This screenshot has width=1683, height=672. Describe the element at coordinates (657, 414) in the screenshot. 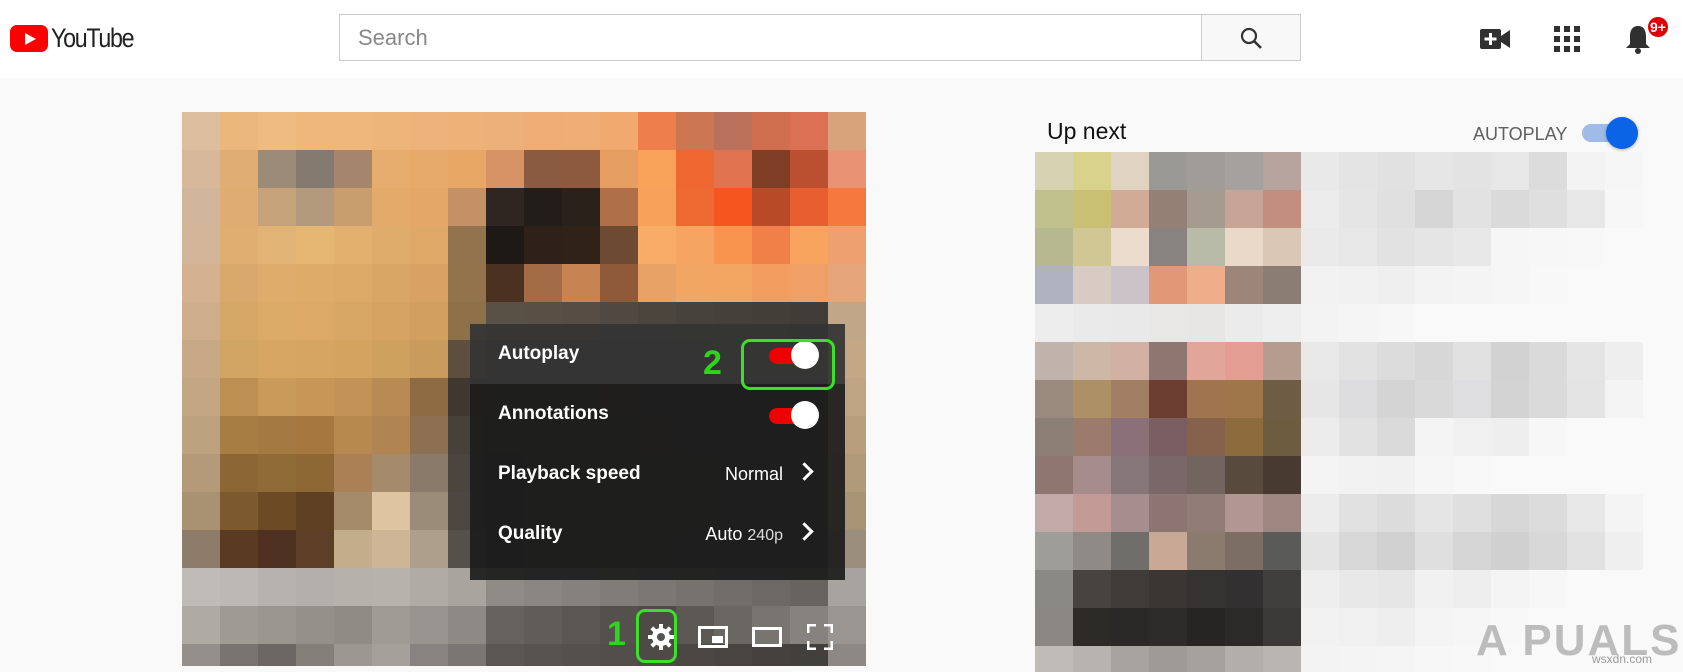

I see `menu-item-annotations: Annotations` at that location.